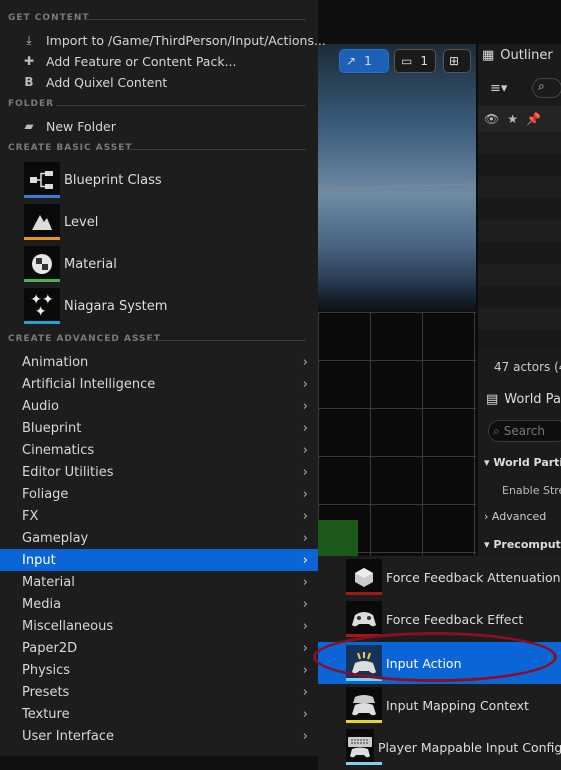  What do you see at coordinates (55, 538) in the screenshot?
I see `advanced-category-label: Gameplay` at bounding box center [55, 538].